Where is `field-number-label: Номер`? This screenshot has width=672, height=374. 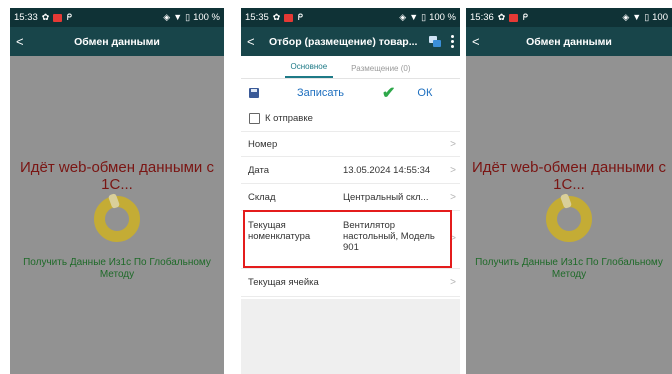
field-number-label: Номер is located at coordinates (263, 144).